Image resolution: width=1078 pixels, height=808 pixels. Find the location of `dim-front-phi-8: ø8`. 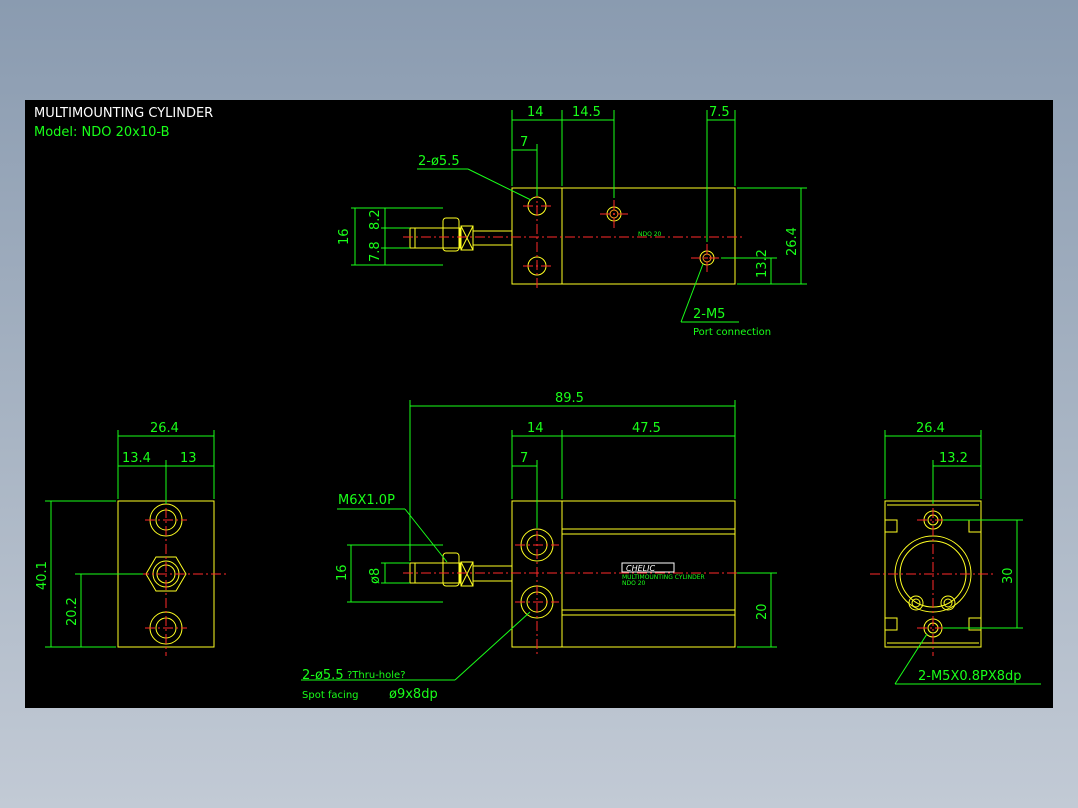

dim-front-phi-8: ø8 is located at coordinates (375, 576).